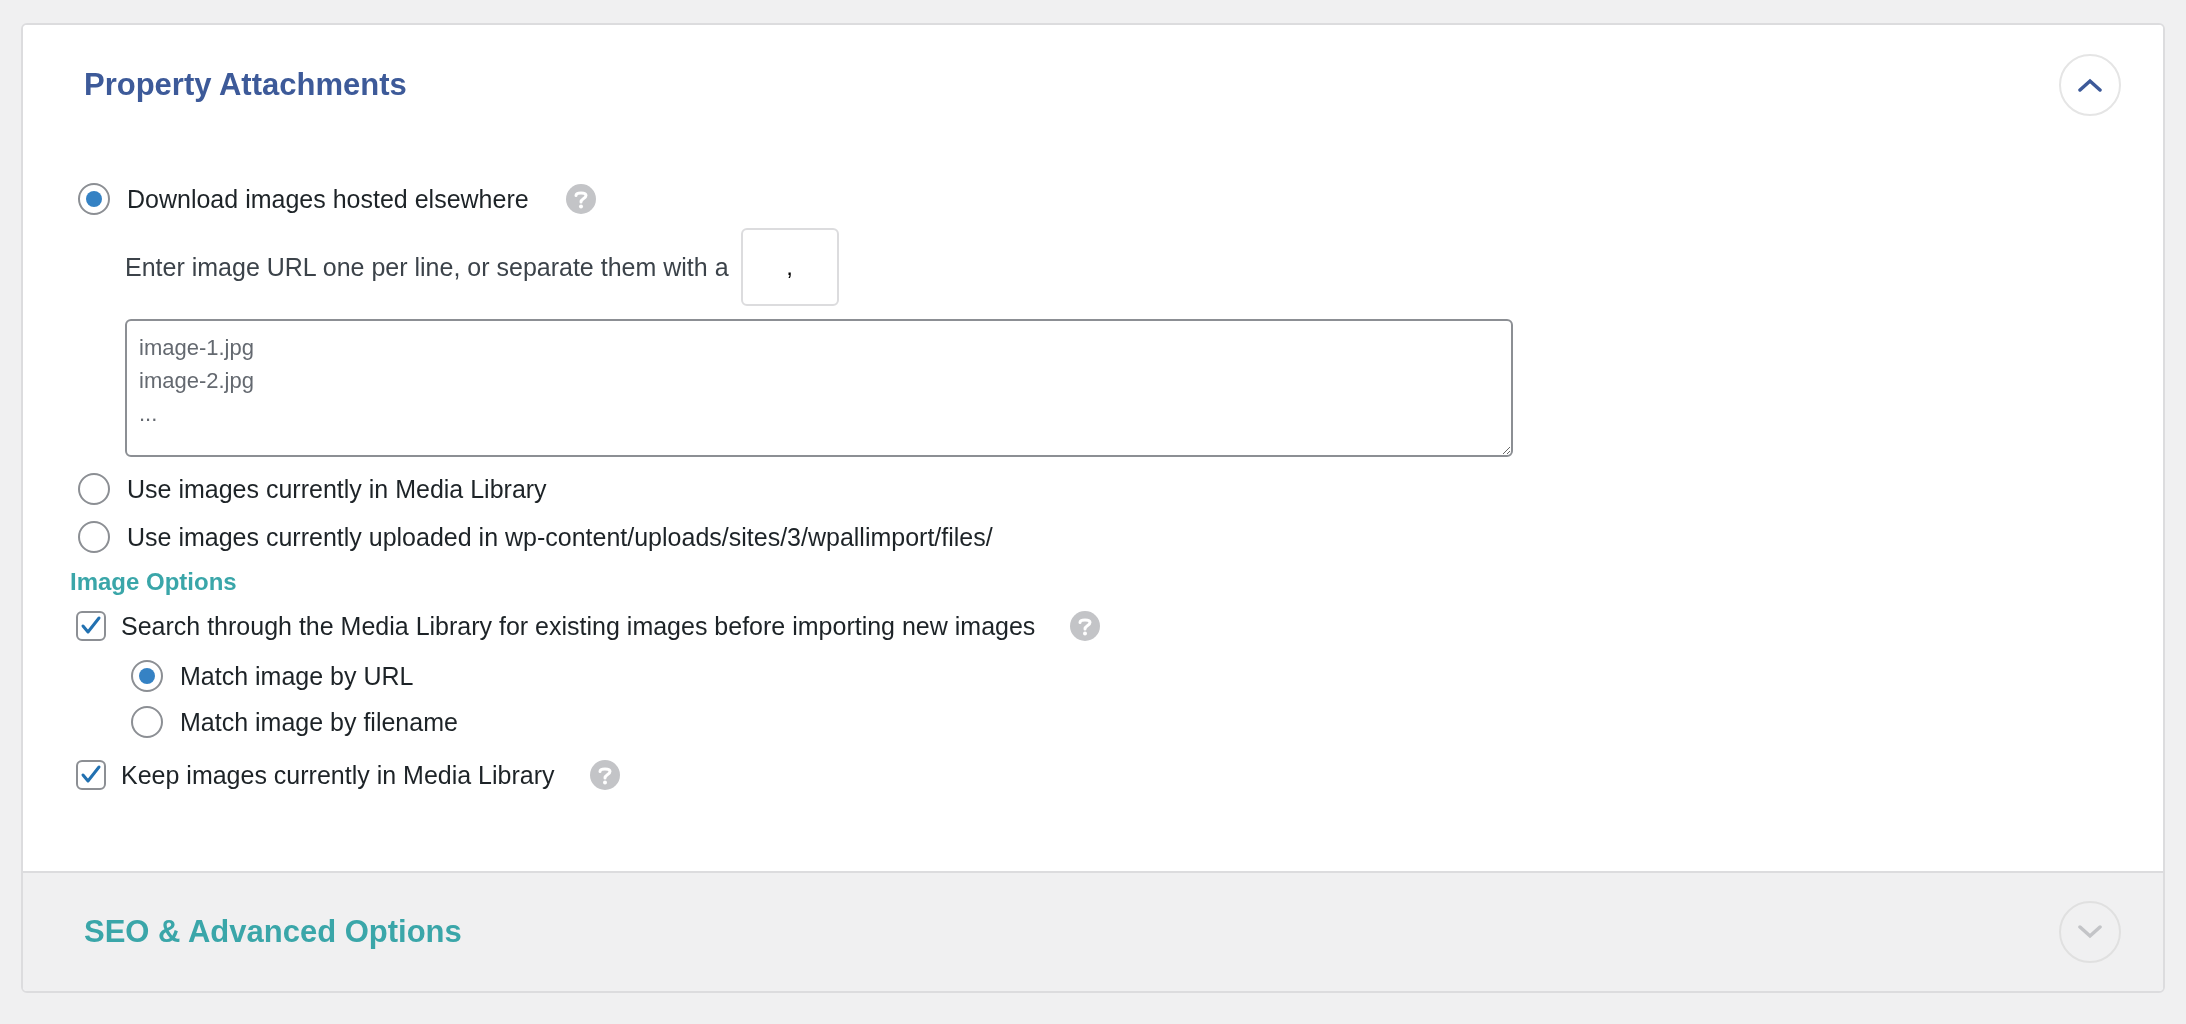 This screenshot has width=2186, height=1024. What do you see at coordinates (328, 199) in the screenshot?
I see `option-label: Download images hosted elsewhere` at bounding box center [328, 199].